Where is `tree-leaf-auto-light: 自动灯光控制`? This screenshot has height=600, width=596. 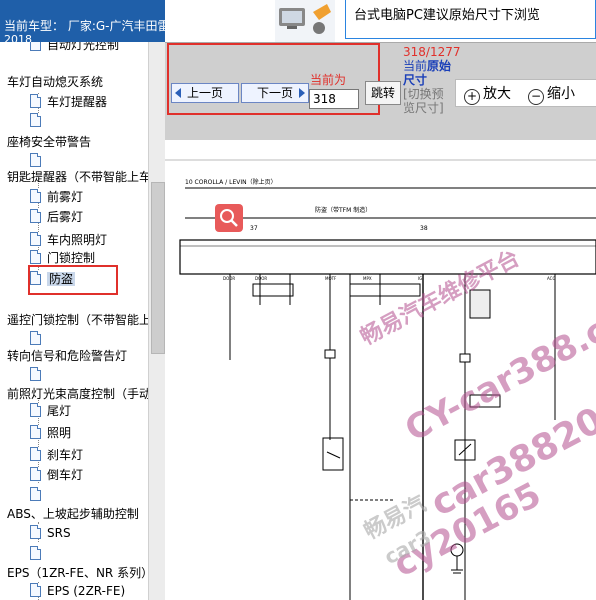 tree-leaf-auto-light: 自动灯光控制 is located at coordinates (74, 48).